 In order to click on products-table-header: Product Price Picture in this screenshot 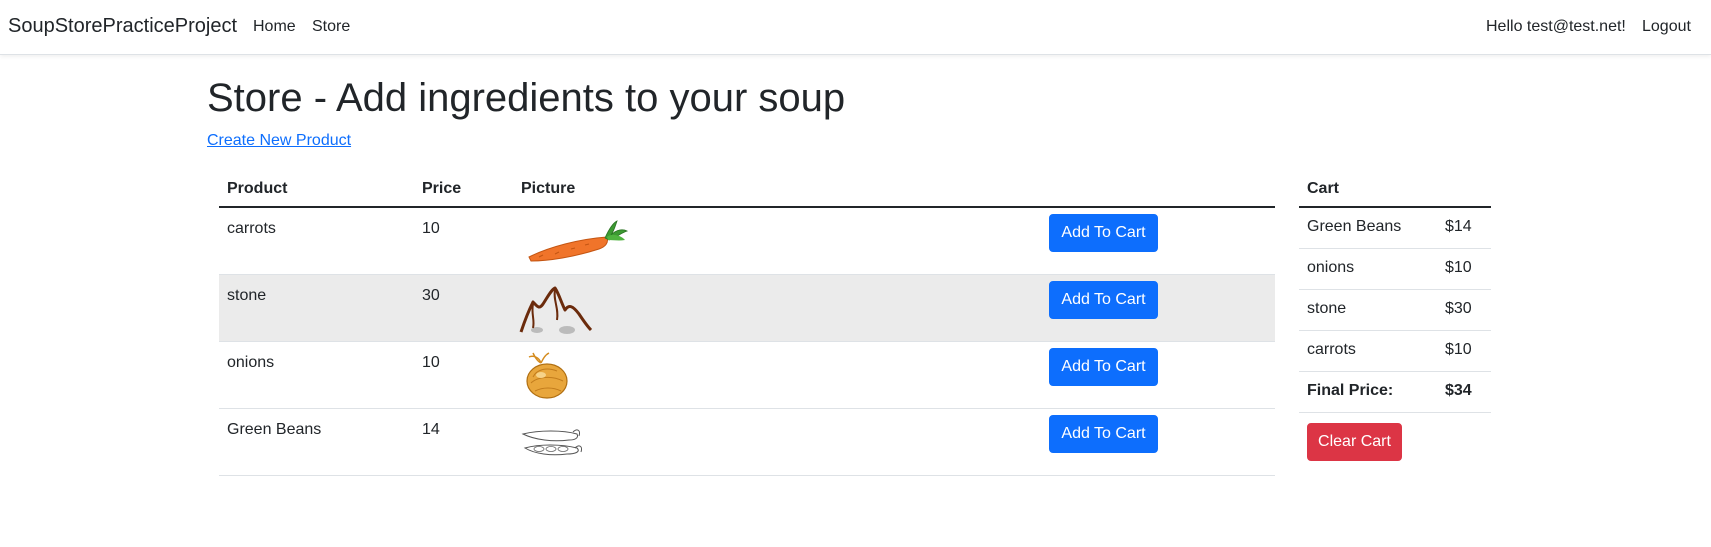, I will do `click(747, 191)`.